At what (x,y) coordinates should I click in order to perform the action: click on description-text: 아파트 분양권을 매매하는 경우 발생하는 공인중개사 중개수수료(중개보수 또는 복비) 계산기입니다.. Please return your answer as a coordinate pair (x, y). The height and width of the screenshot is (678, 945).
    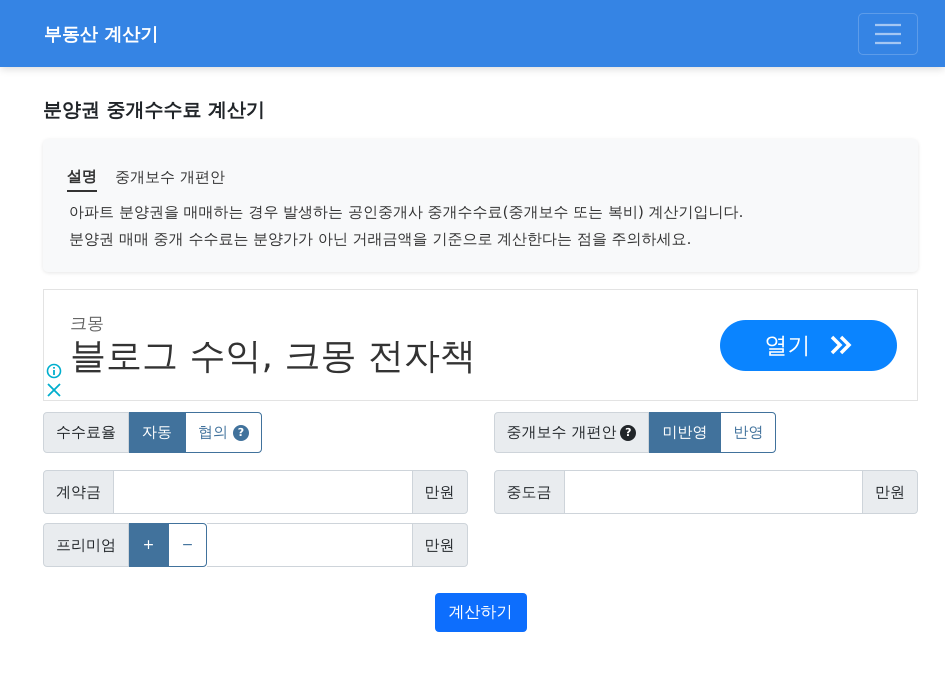
    Looking at the image, I should click on (406, 212).